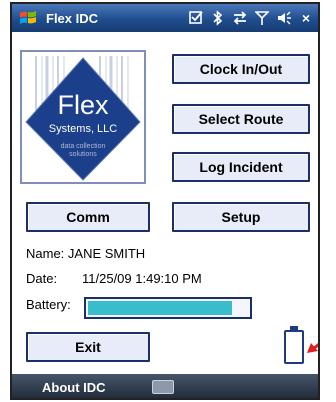  Describe the element at coordinates (218, 18) in the screenshot. I see `bluetooth-icon` at that location.